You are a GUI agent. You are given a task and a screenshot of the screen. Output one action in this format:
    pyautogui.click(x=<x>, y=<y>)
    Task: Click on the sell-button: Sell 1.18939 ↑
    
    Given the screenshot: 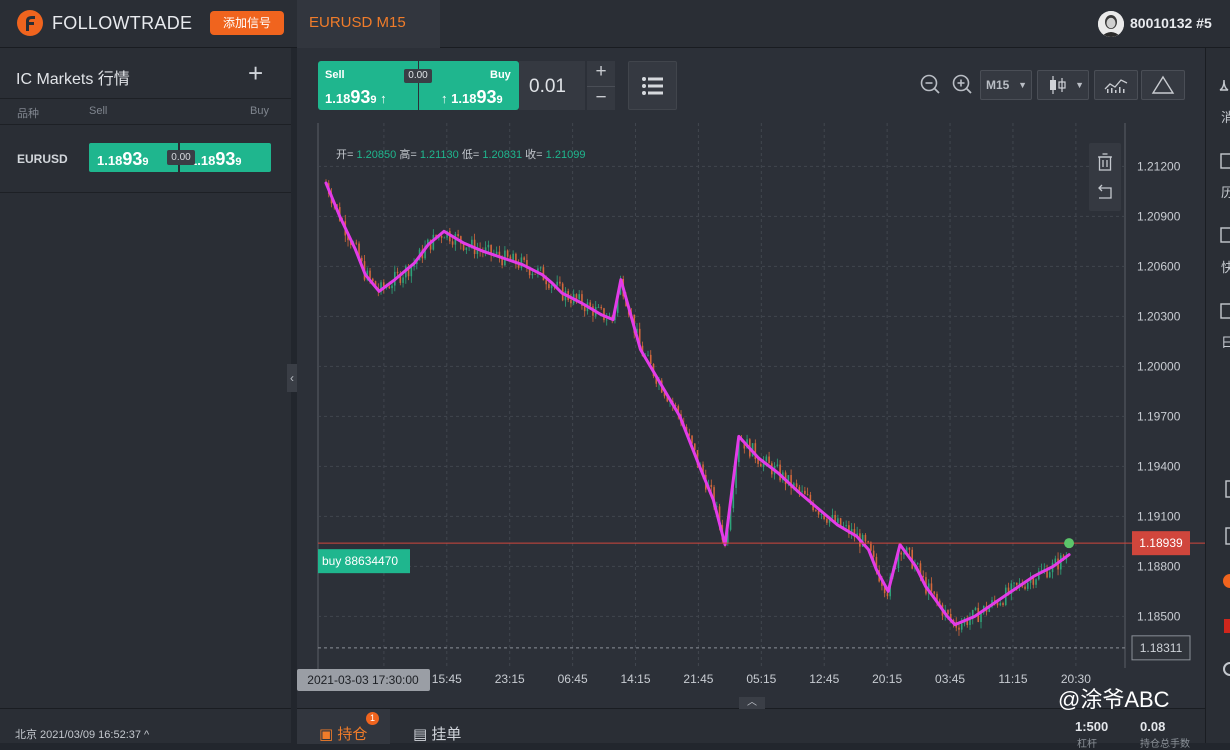 What is the action you would take?
    pyautogui.click(x=368, y=85)
    